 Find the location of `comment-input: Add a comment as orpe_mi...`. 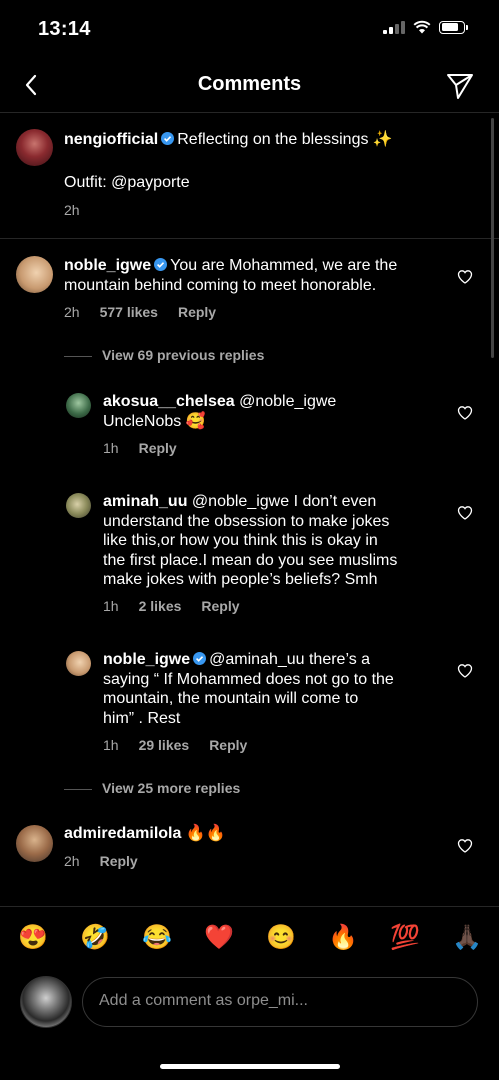

comment-input: Add a comment as orpe_mi... is located at coordinates (280, 1002).